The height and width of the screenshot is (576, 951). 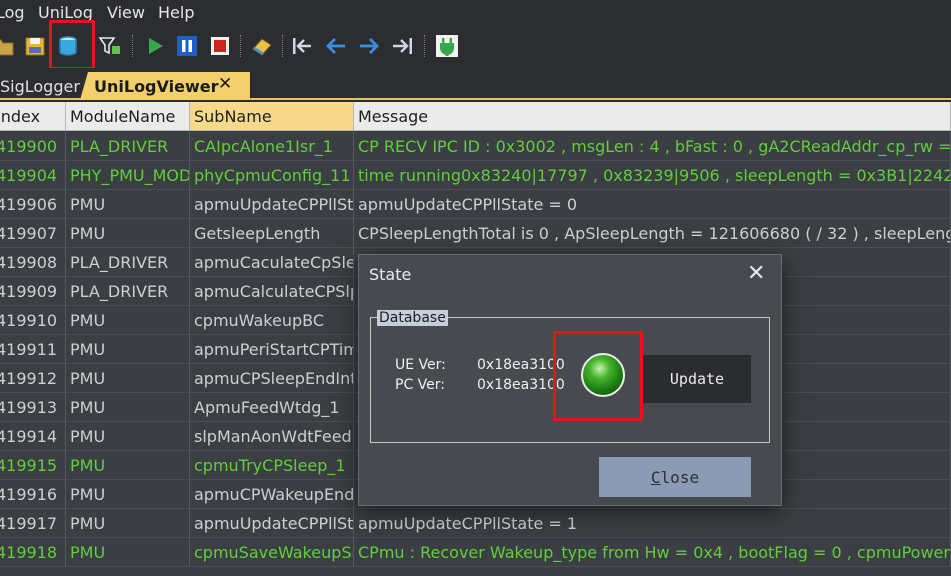 What do you see at coordinates (272, 378) in the screenshot?
I see `cell-subname: apmuCPSleepEndIntHandler` at bounding box center [272, 378].